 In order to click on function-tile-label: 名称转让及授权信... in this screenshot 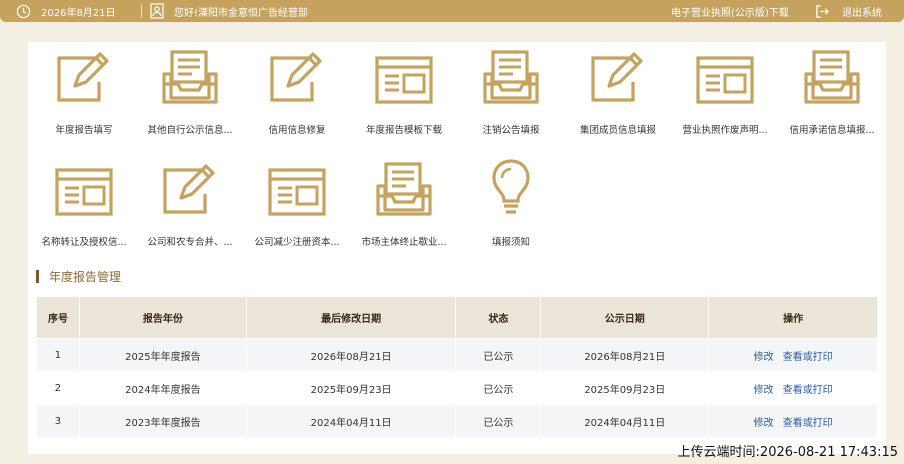, I will do `click(84, 242)`.